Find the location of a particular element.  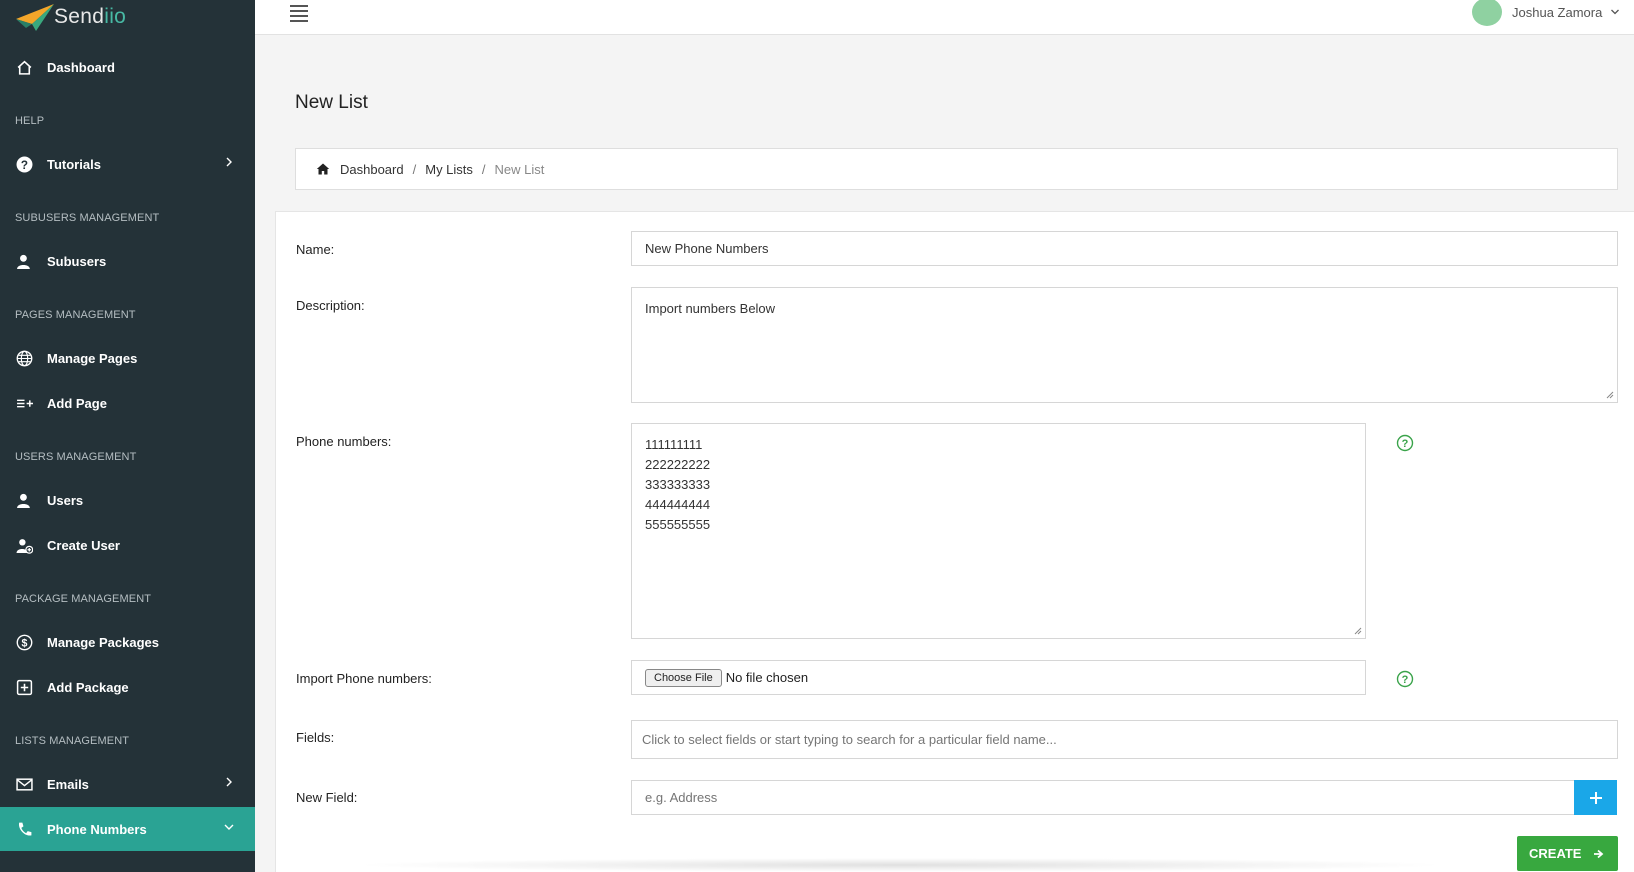

logo-text: Sendiio is located at coordinates (90, 16).